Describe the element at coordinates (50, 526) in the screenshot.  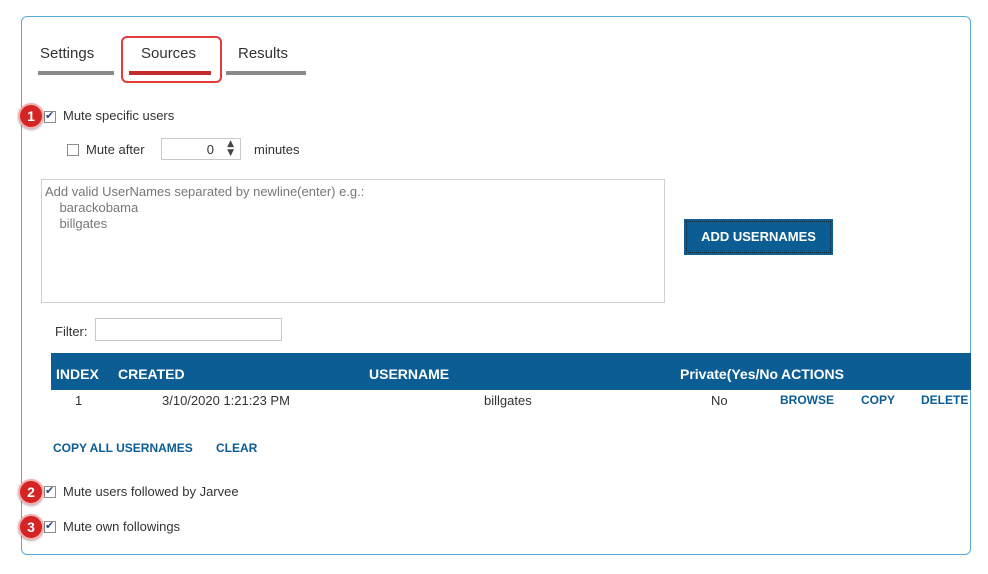
I see `mute-own-followings-checkbox` at that location.